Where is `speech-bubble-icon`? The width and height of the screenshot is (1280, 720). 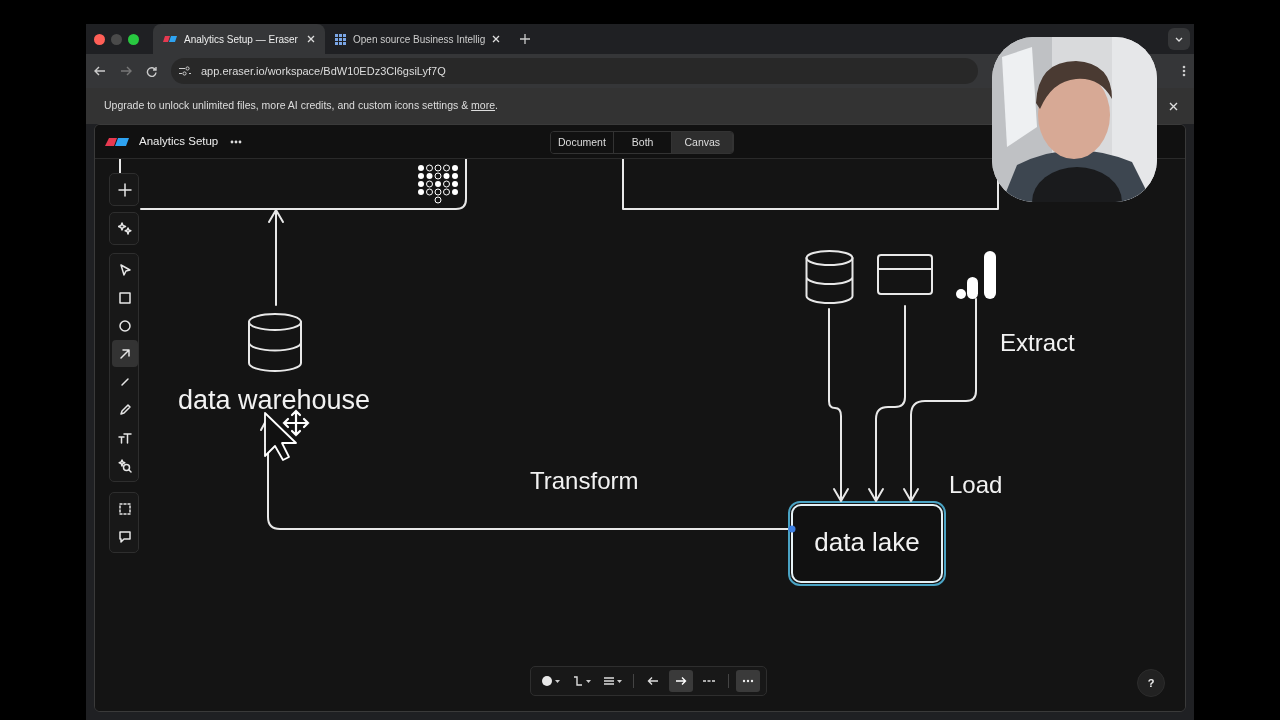
speech-bubble-icon is located at coordinates (125, 536).